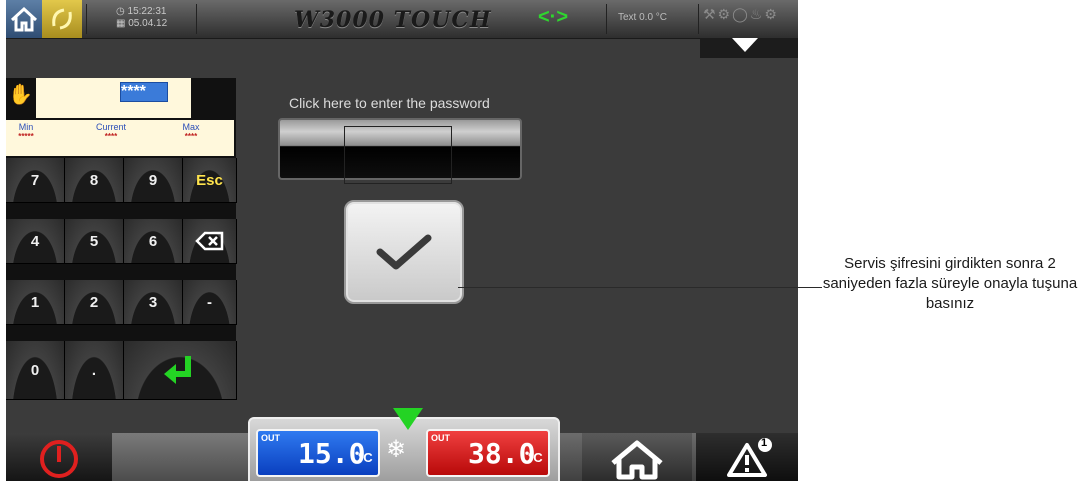 The height and width of the screenshot is (481, 1090). Describe the element at coordinates (210, 302) in the screenshot. I see `key-minus: -` at that location.